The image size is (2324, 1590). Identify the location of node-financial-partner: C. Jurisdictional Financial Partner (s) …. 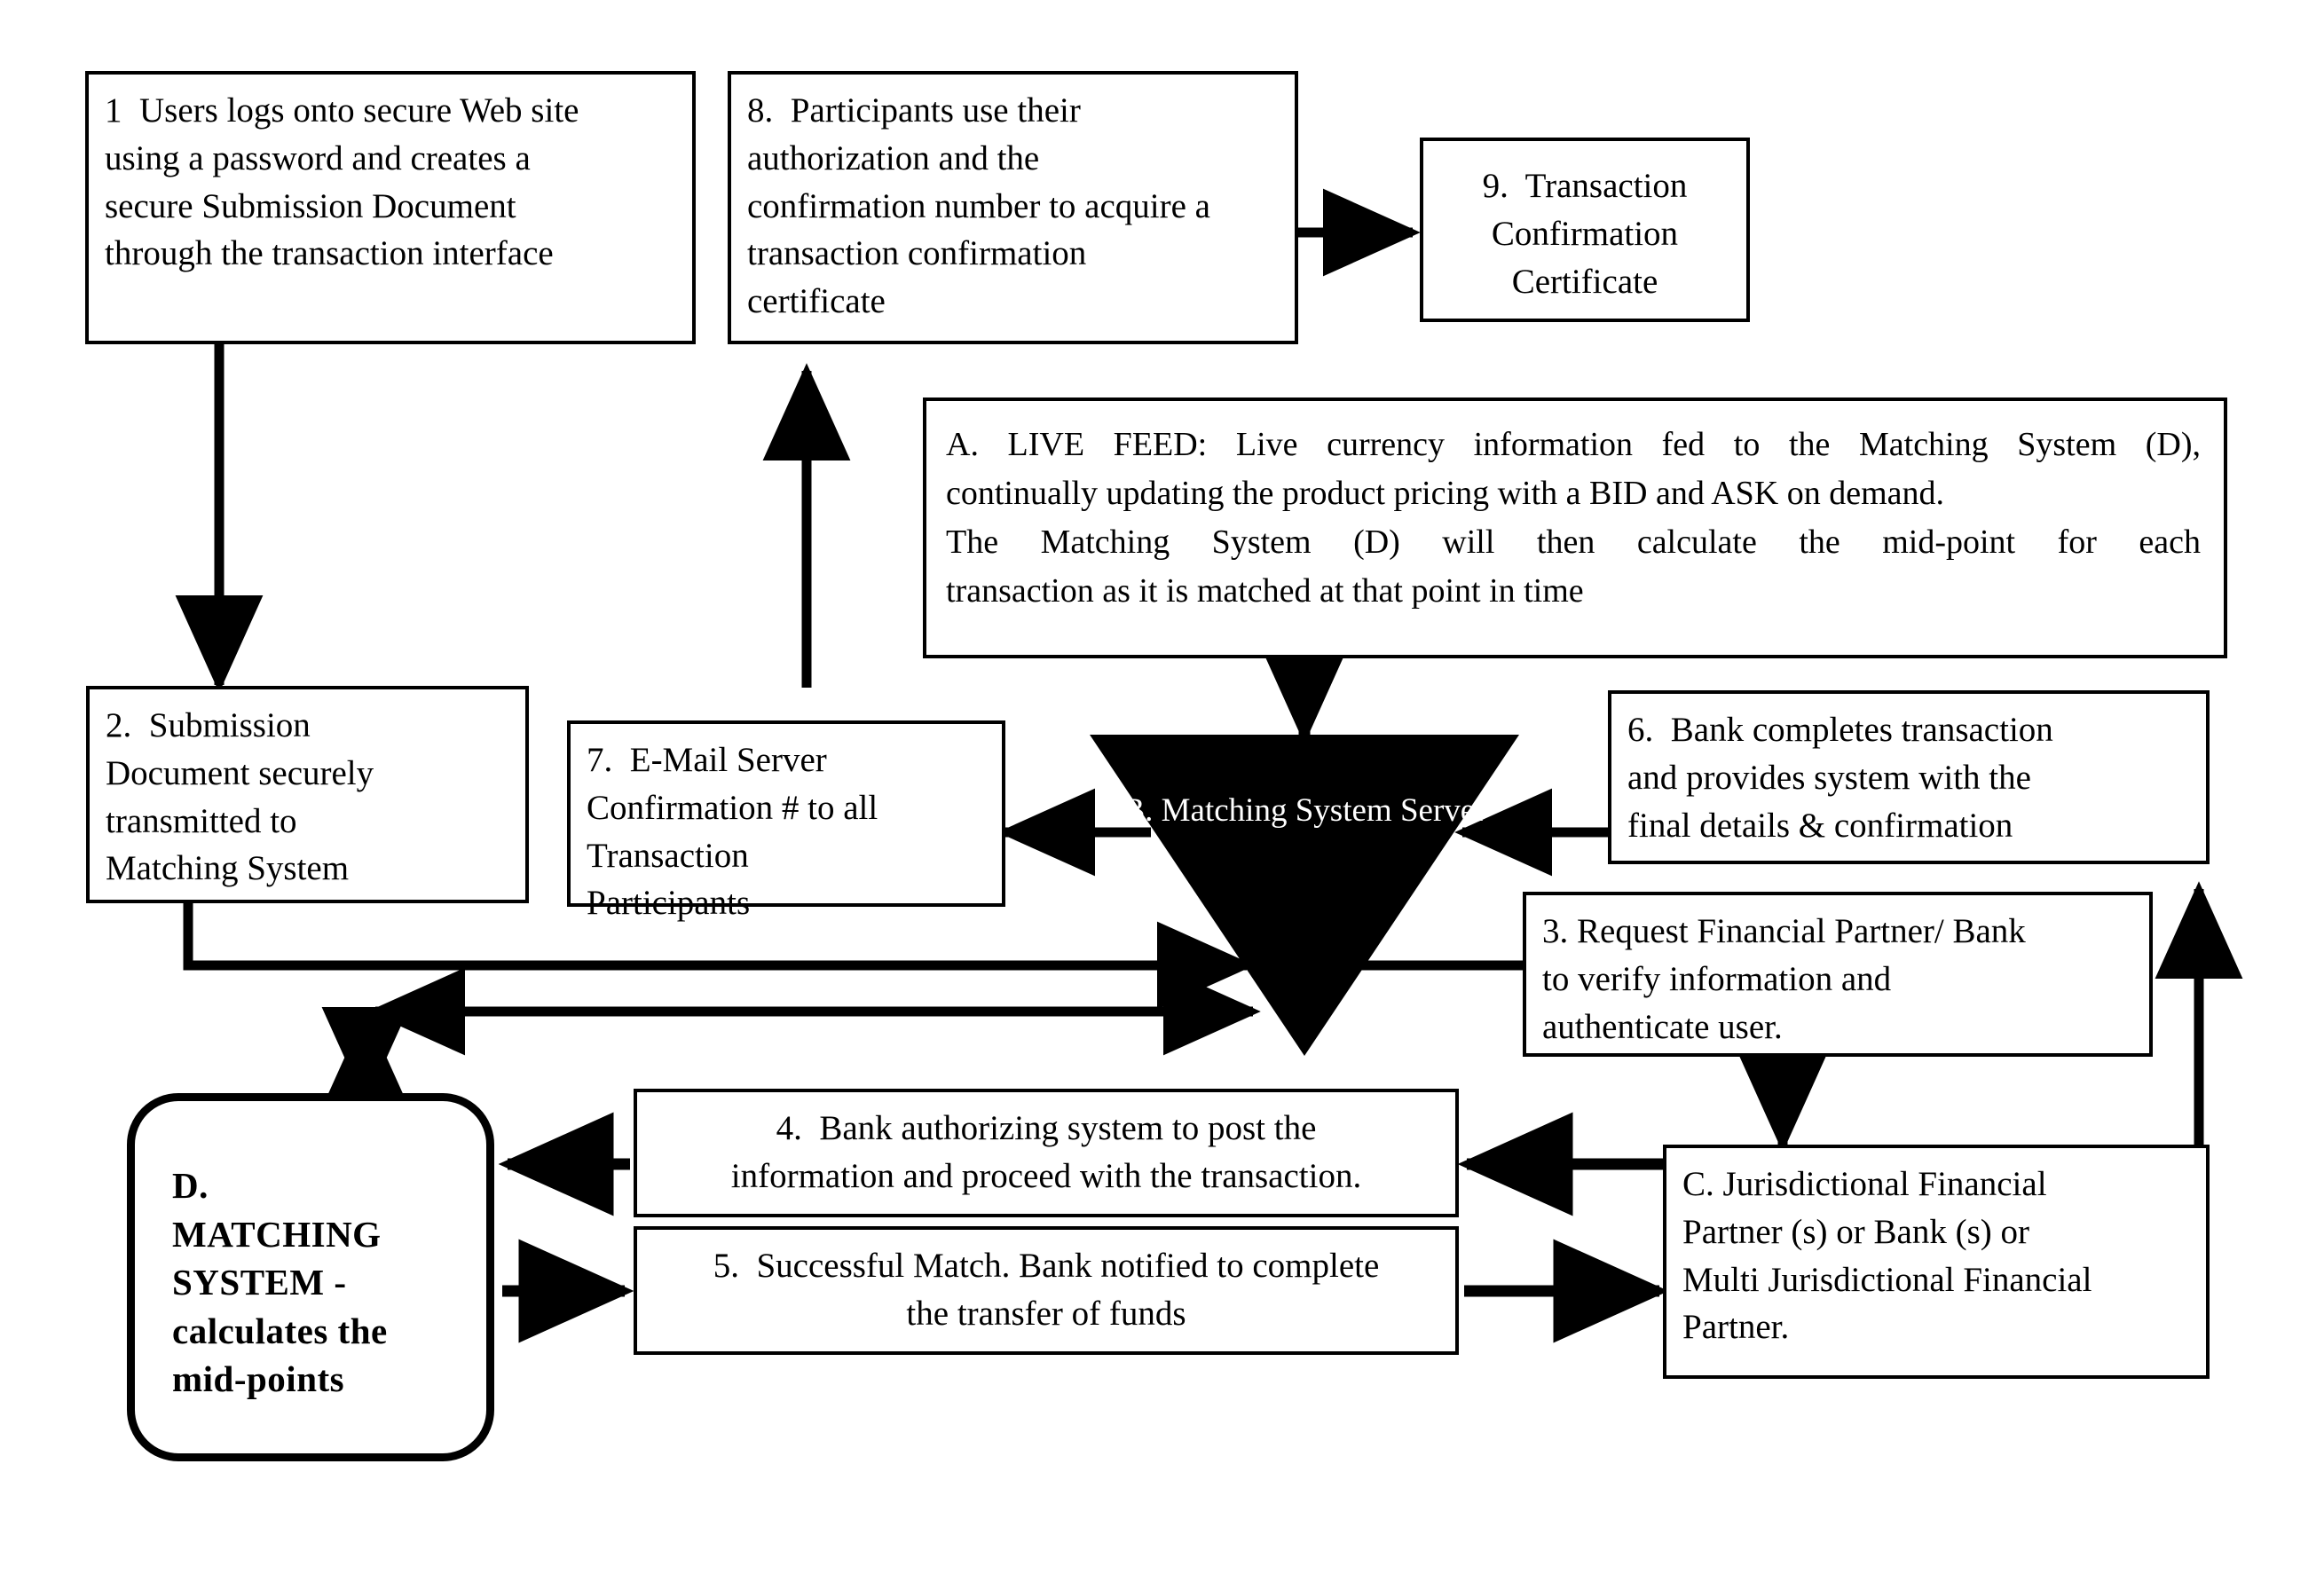
(1936, 1262).